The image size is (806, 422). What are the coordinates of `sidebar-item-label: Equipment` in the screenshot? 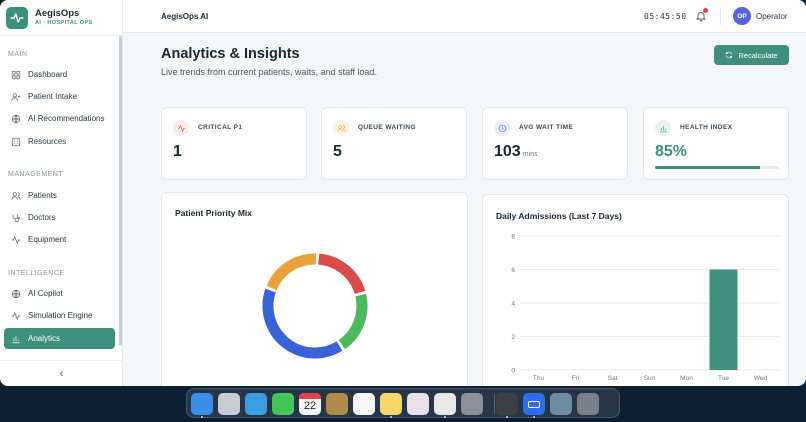 It's located at (47, 239).